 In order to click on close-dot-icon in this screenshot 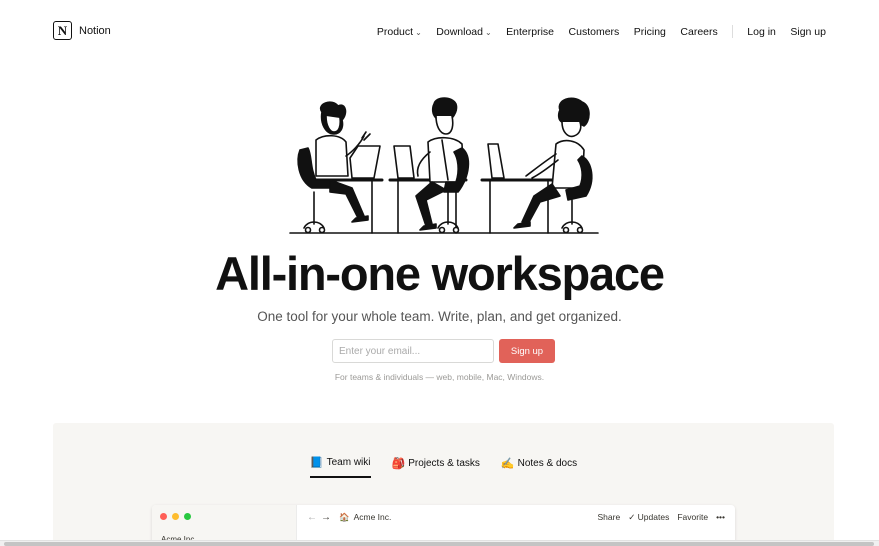, I will do `click(163, 516)`.